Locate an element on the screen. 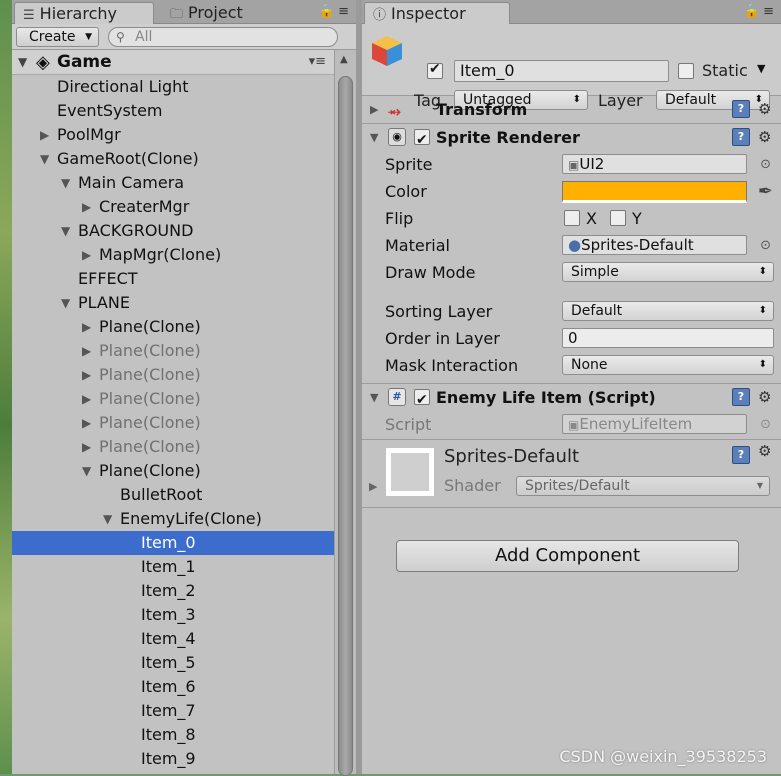  hierarchy-item: EventSystem is located at coordinates (173, 111).